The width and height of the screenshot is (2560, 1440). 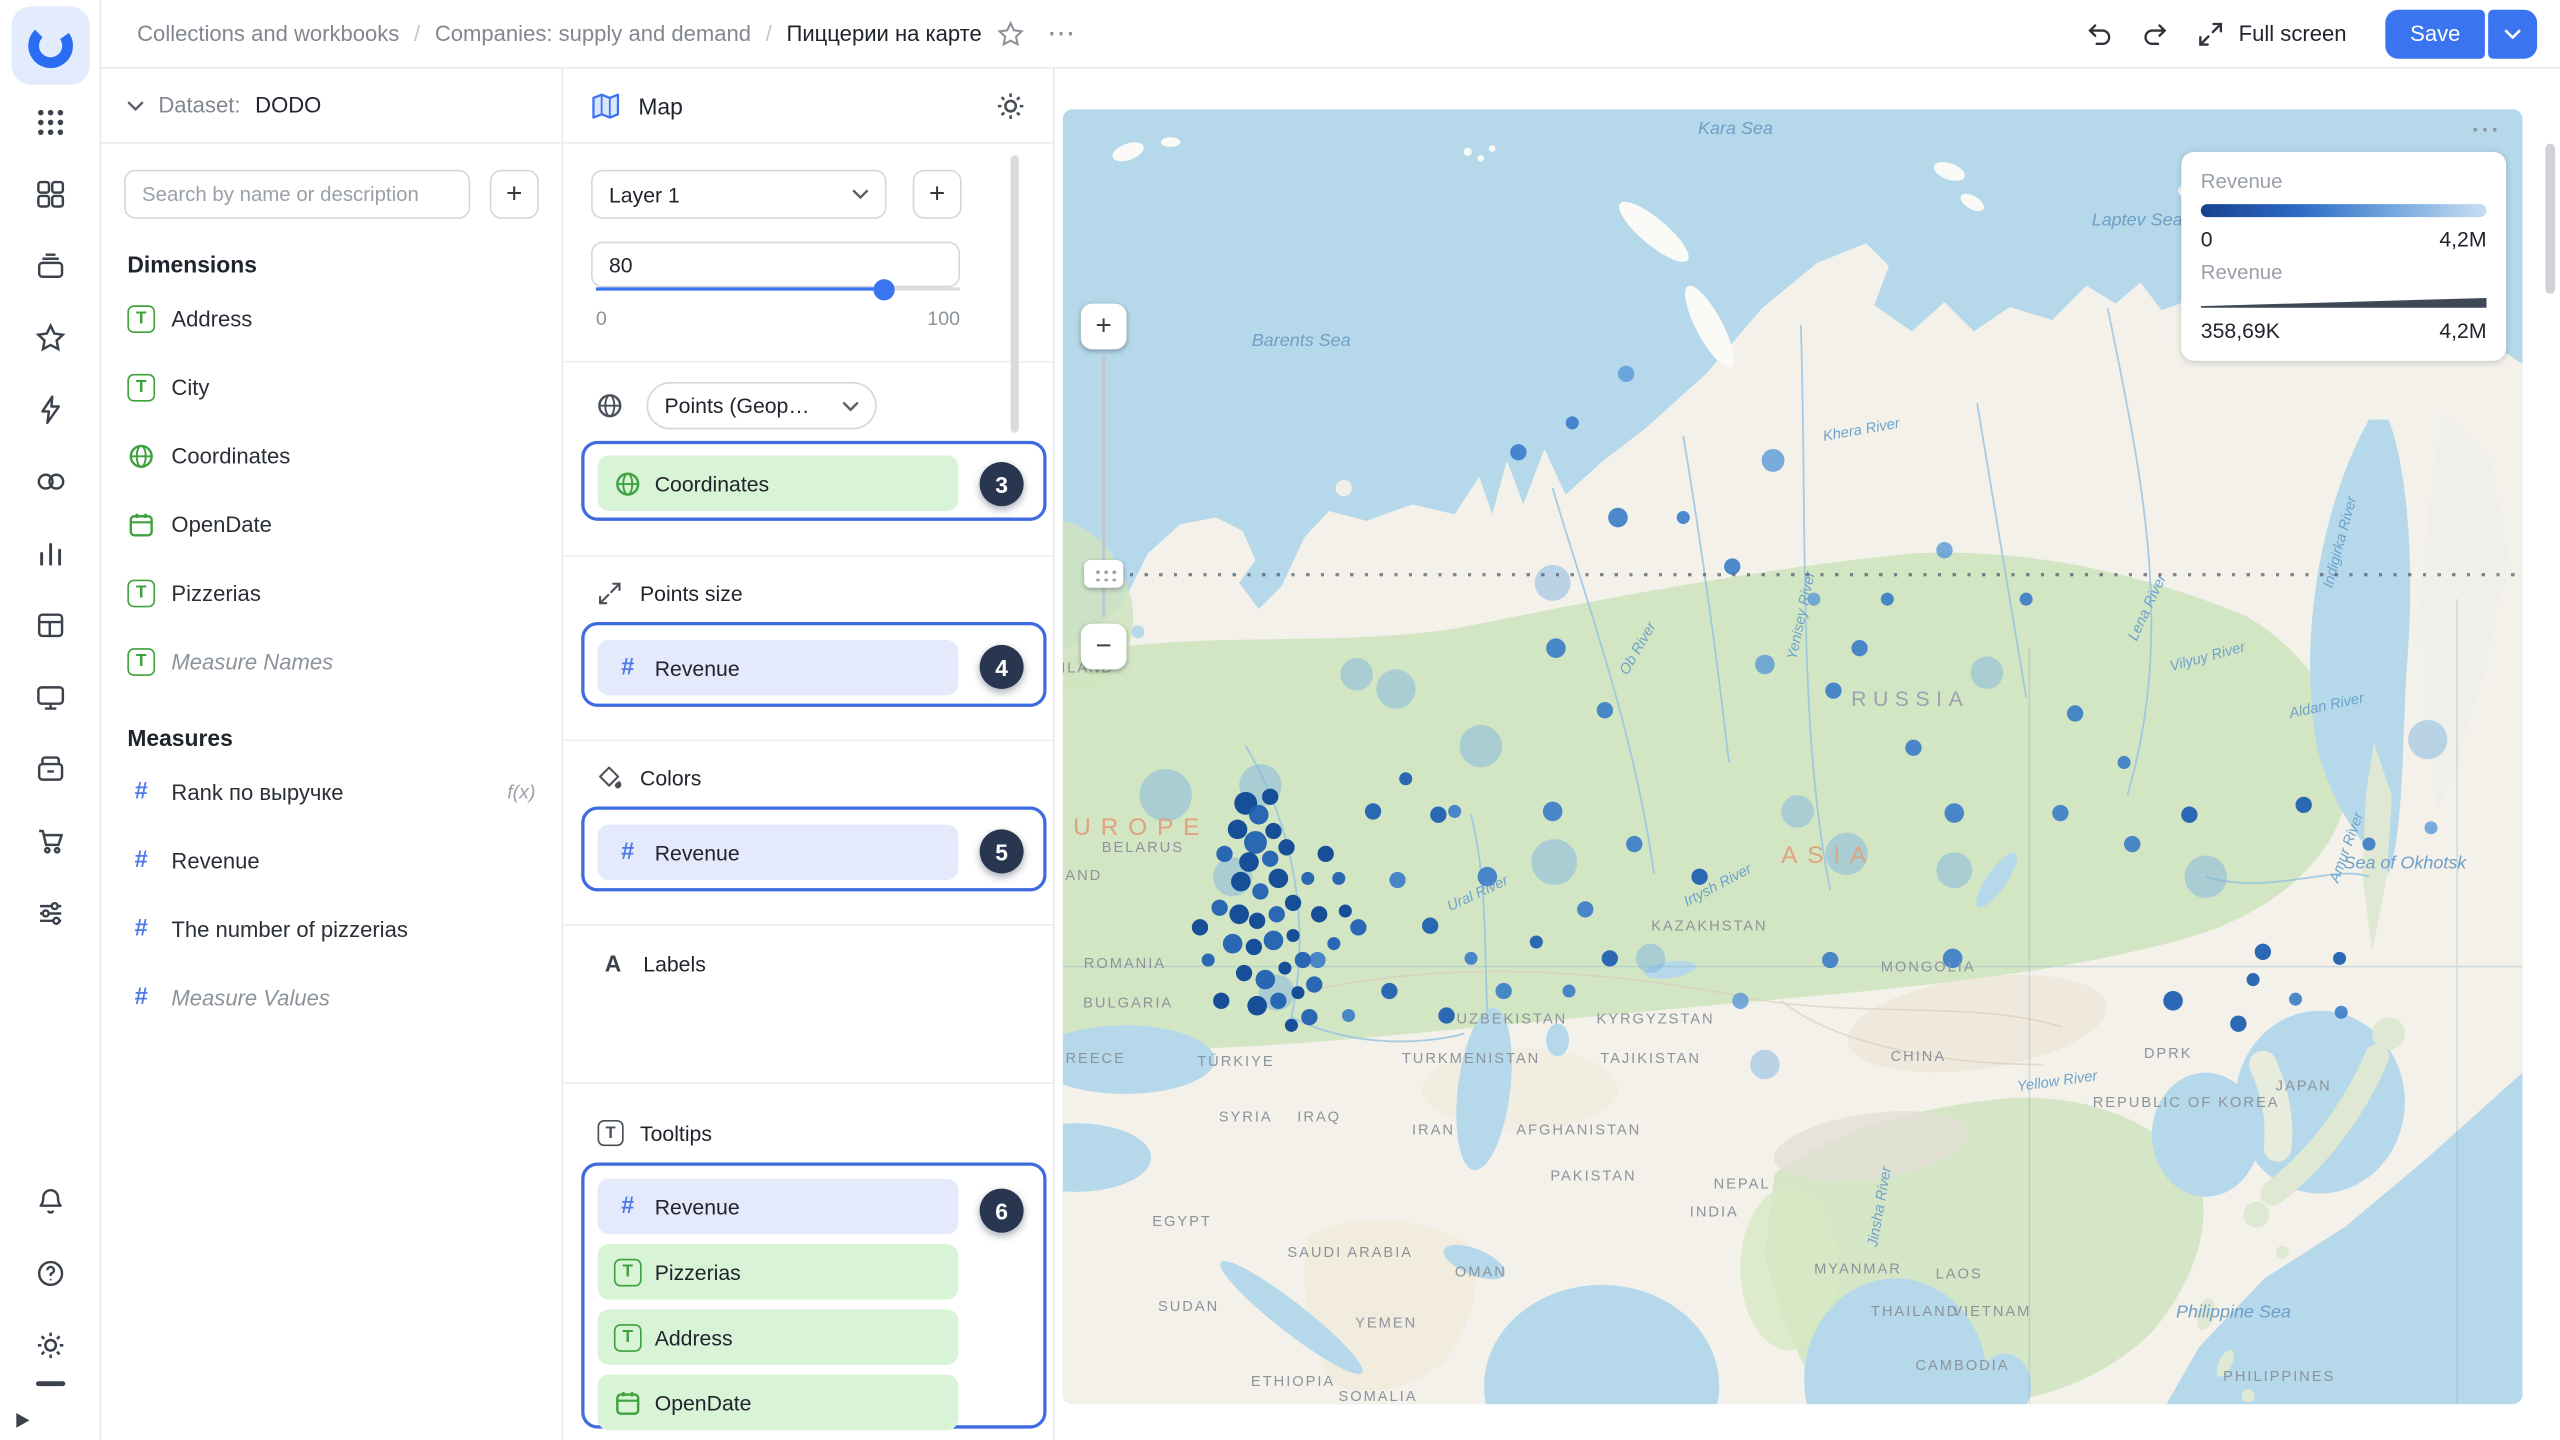 What do you see at coordinates (49, 481) in the screenshot?
I see `circles-icon` at bounding box center [49, 481].